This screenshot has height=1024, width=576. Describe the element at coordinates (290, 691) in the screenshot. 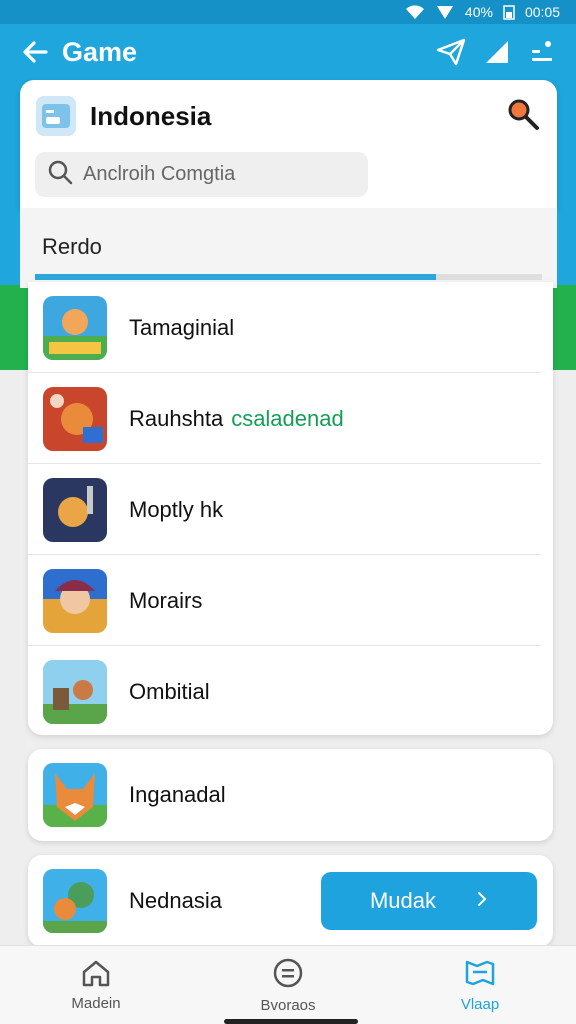

I see `list-item: Ombitial` at that location.